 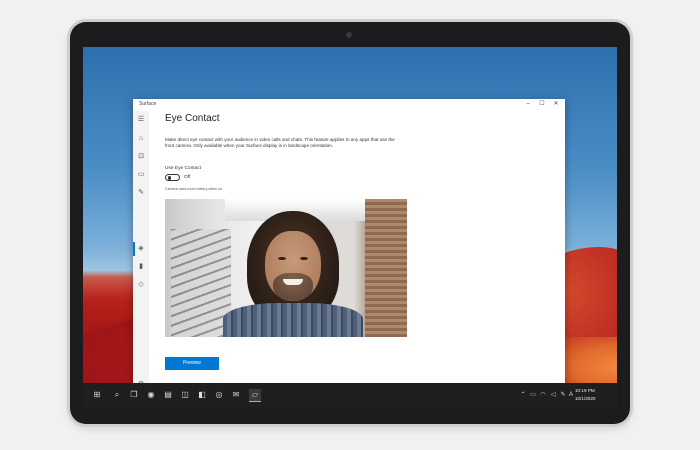 I want to click on preview-staircase, so click(x=201, y=283).